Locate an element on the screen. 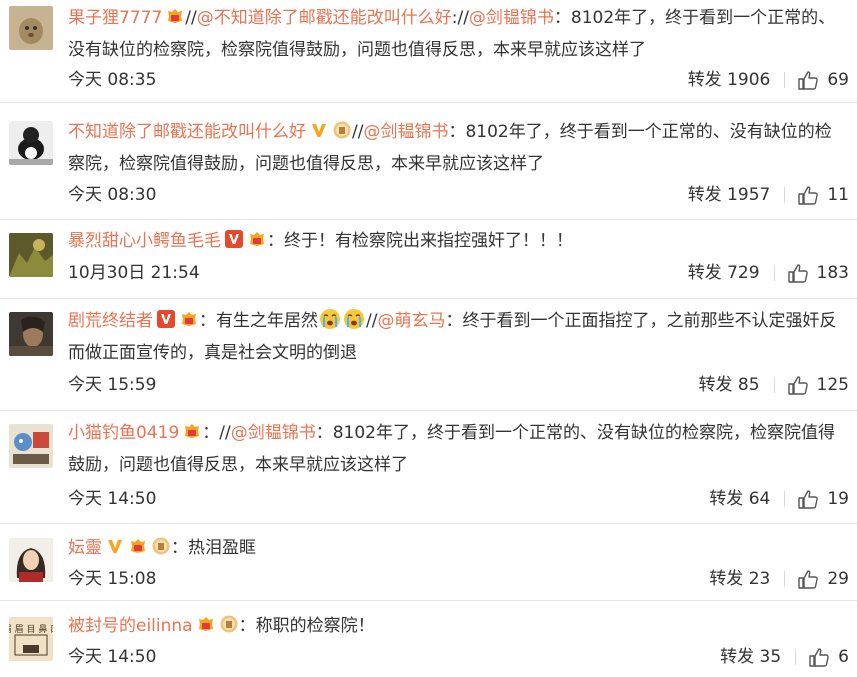  repost-count: 729 is located at coordinates (743, 273).